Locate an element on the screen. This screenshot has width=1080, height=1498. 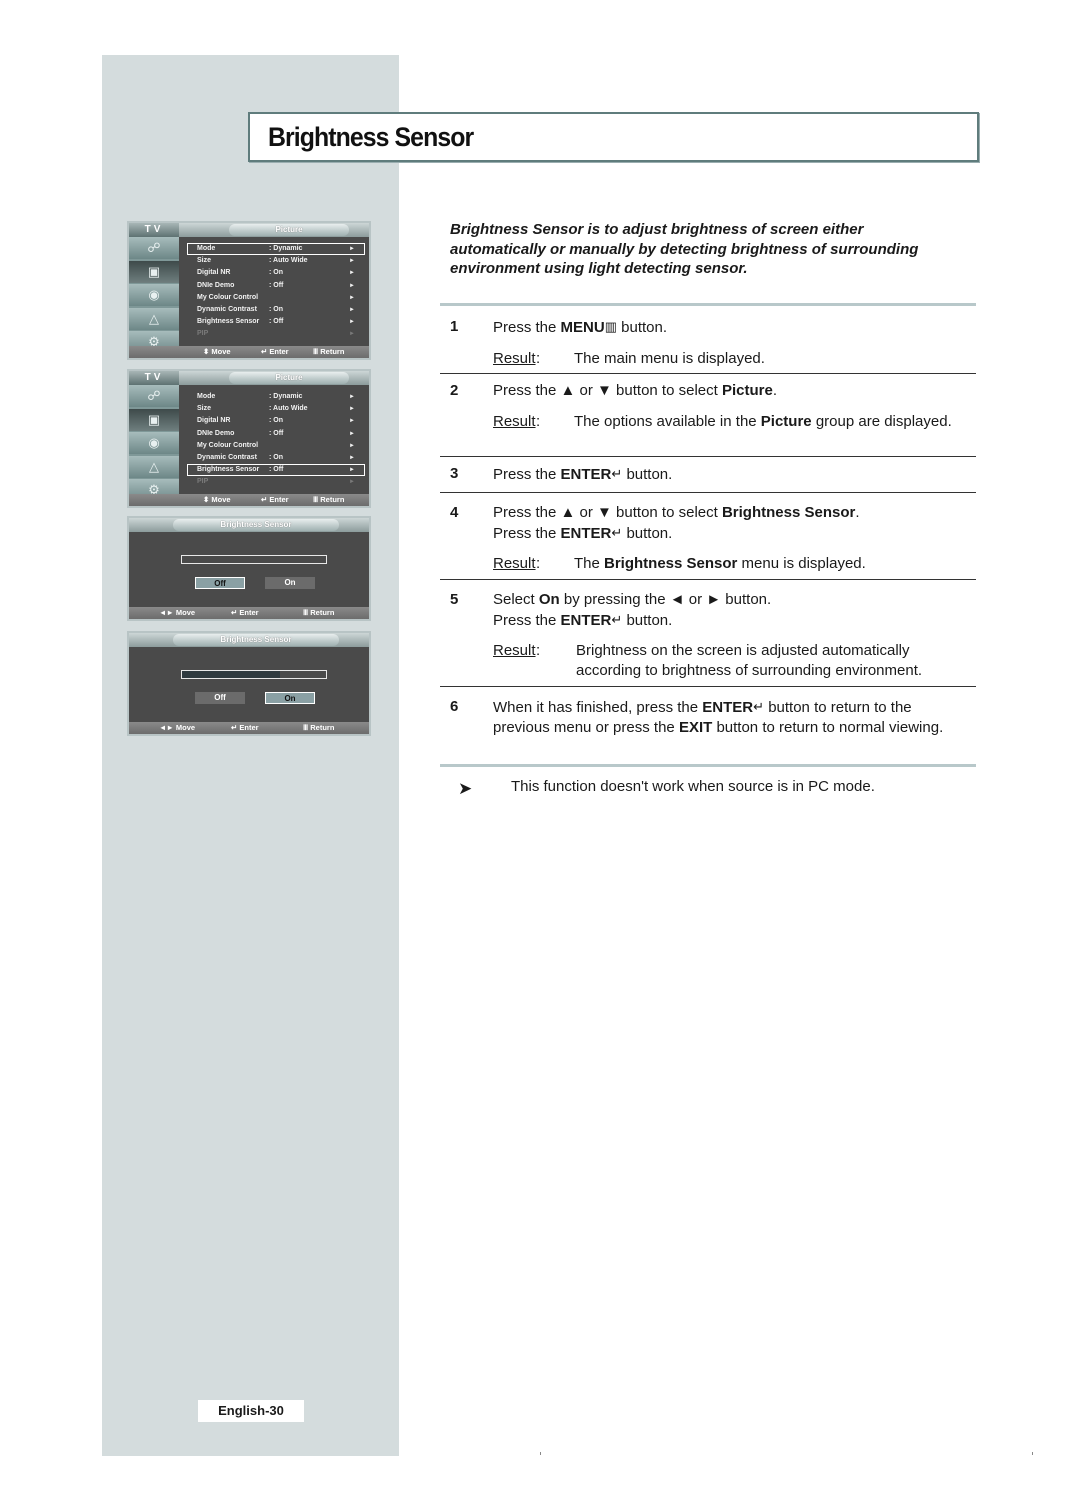
osd-menu-item: PIP ► is located at coordinates (276, 334).